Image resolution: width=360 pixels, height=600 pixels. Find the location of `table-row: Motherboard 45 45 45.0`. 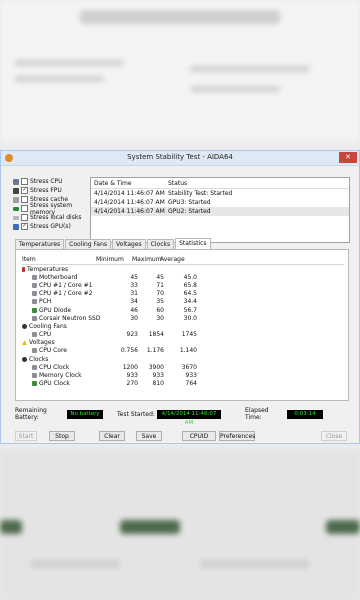

table-row: Motherboard 45 45 45.0 is located at coordinates (183, 277).